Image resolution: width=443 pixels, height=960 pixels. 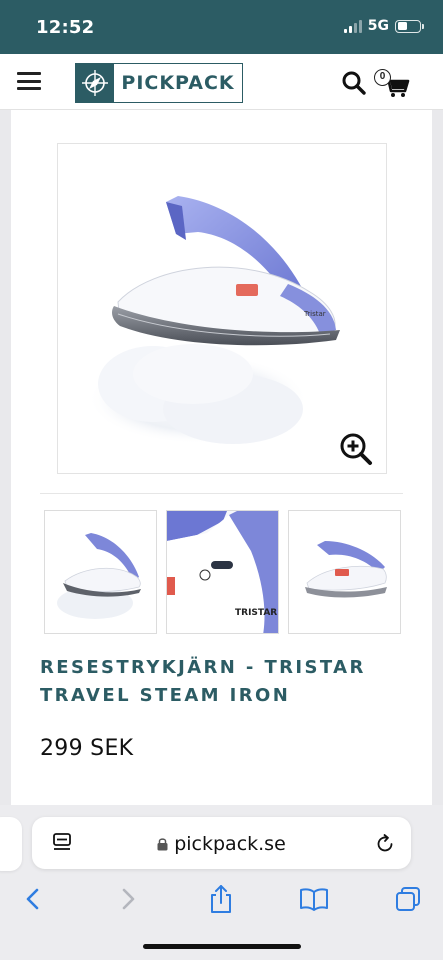 I want to click on logo-text: PICKPACK, so click(x=178, y=83).